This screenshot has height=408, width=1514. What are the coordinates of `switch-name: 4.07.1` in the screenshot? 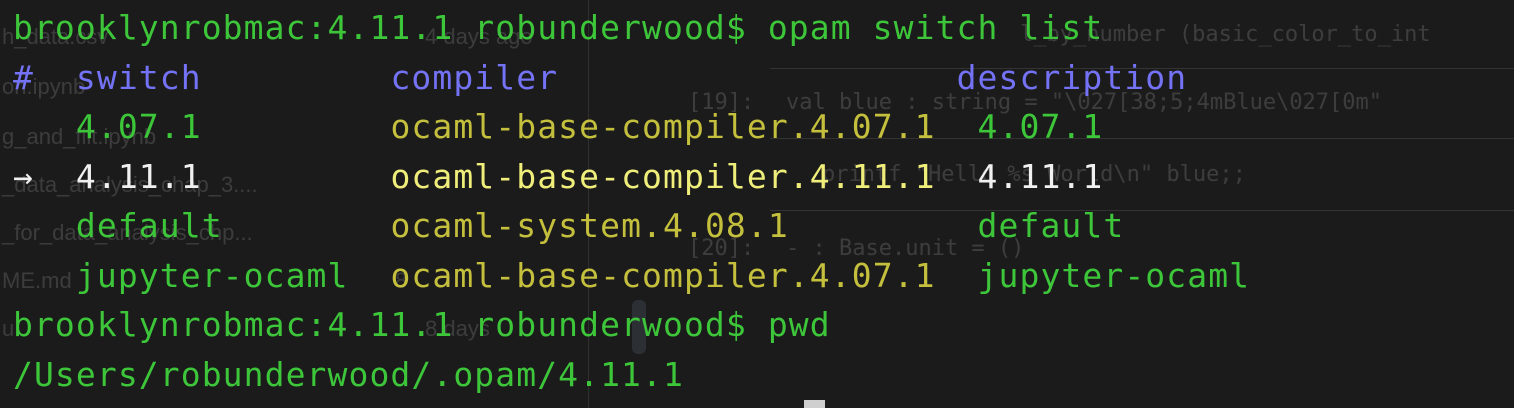 It's located at (138, 126).